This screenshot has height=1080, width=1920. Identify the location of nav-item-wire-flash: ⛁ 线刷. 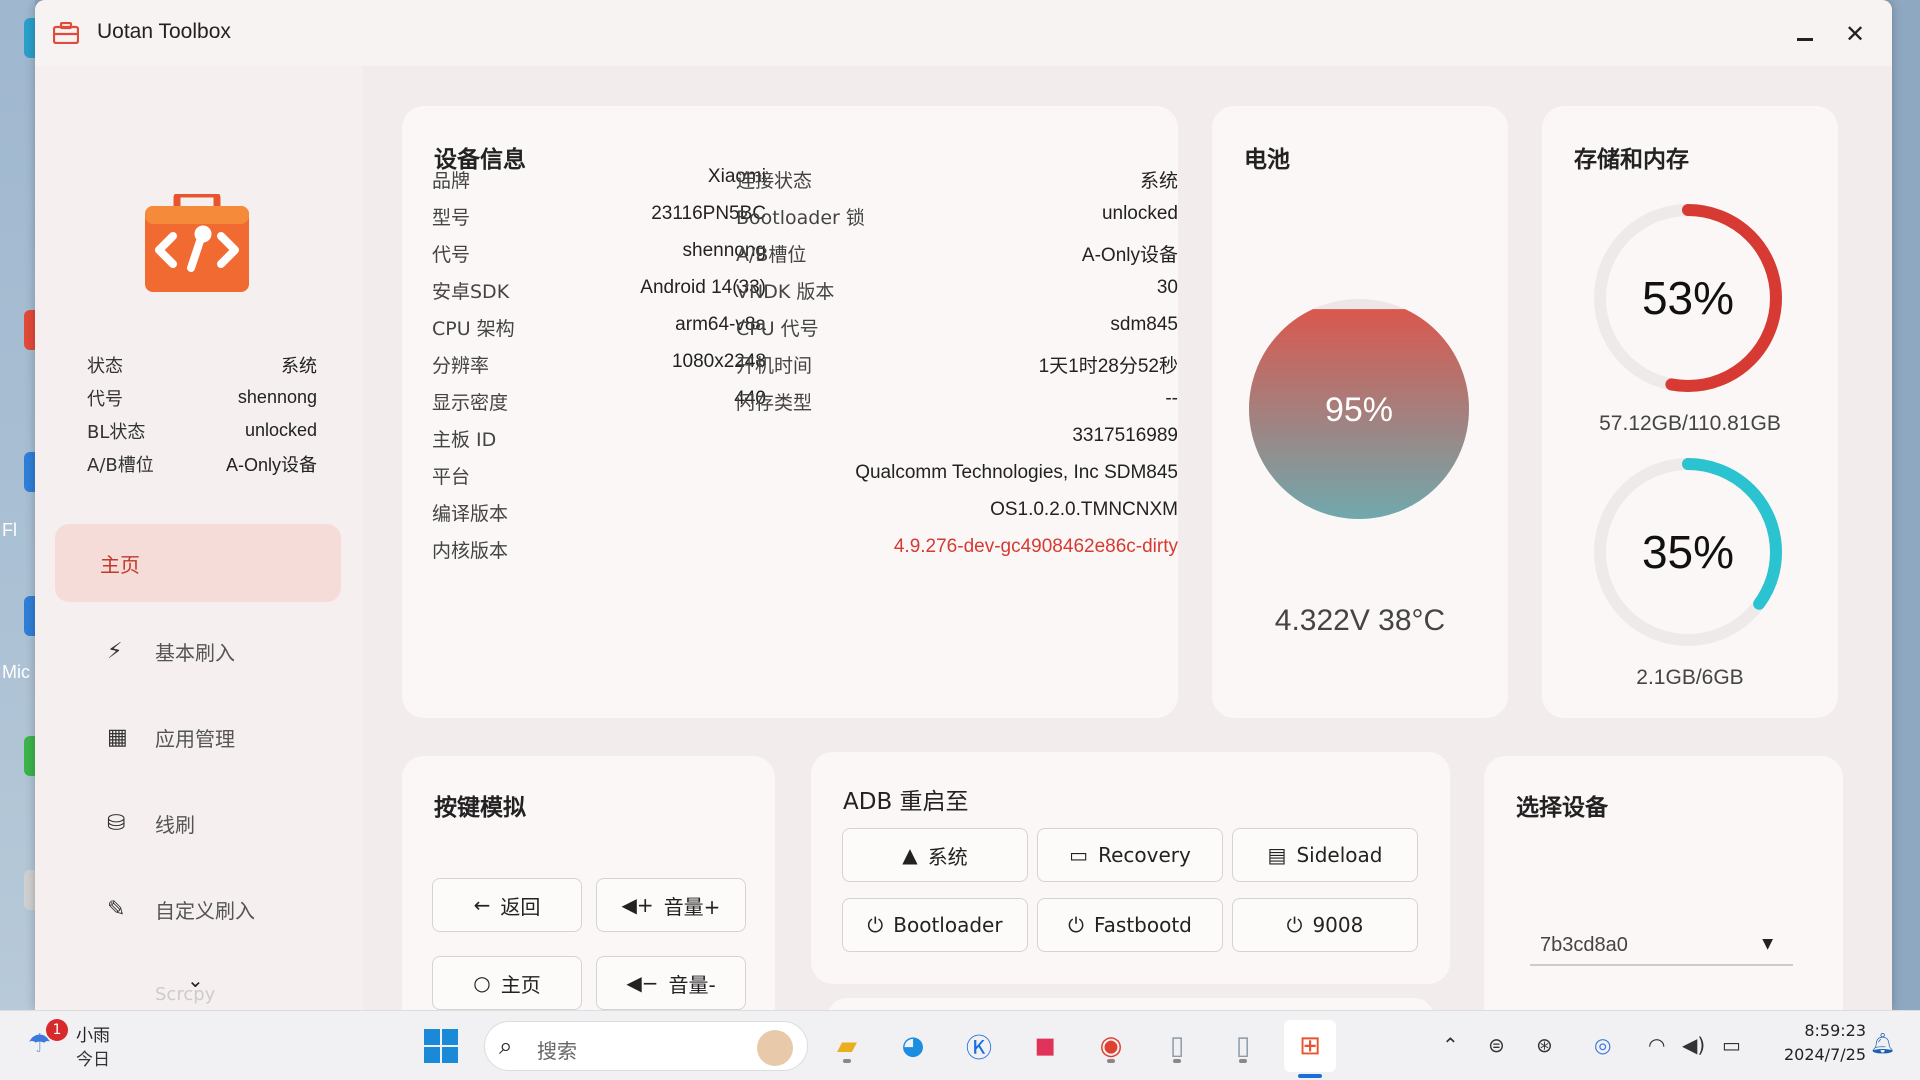
(198, 823).